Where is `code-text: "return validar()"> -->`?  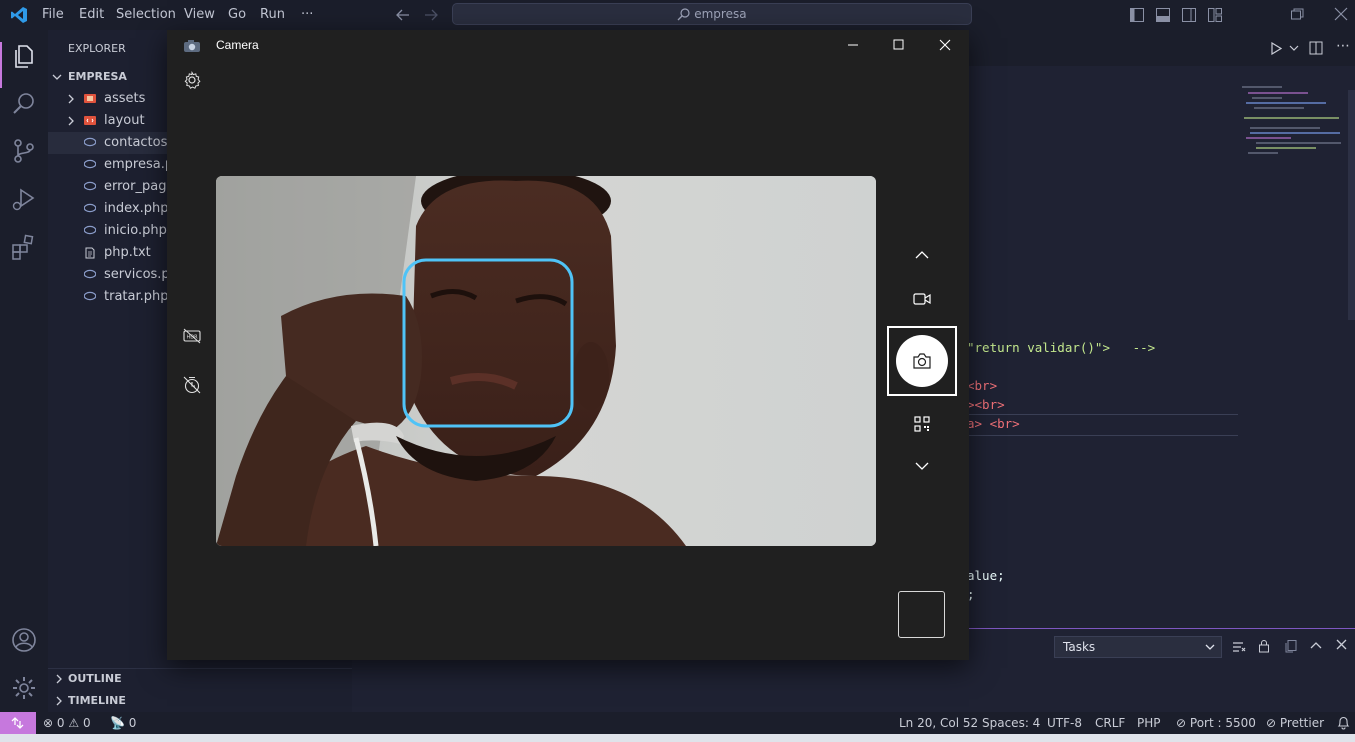
code-text: "return validar()"> --> is located at coordinates (1061, 347).